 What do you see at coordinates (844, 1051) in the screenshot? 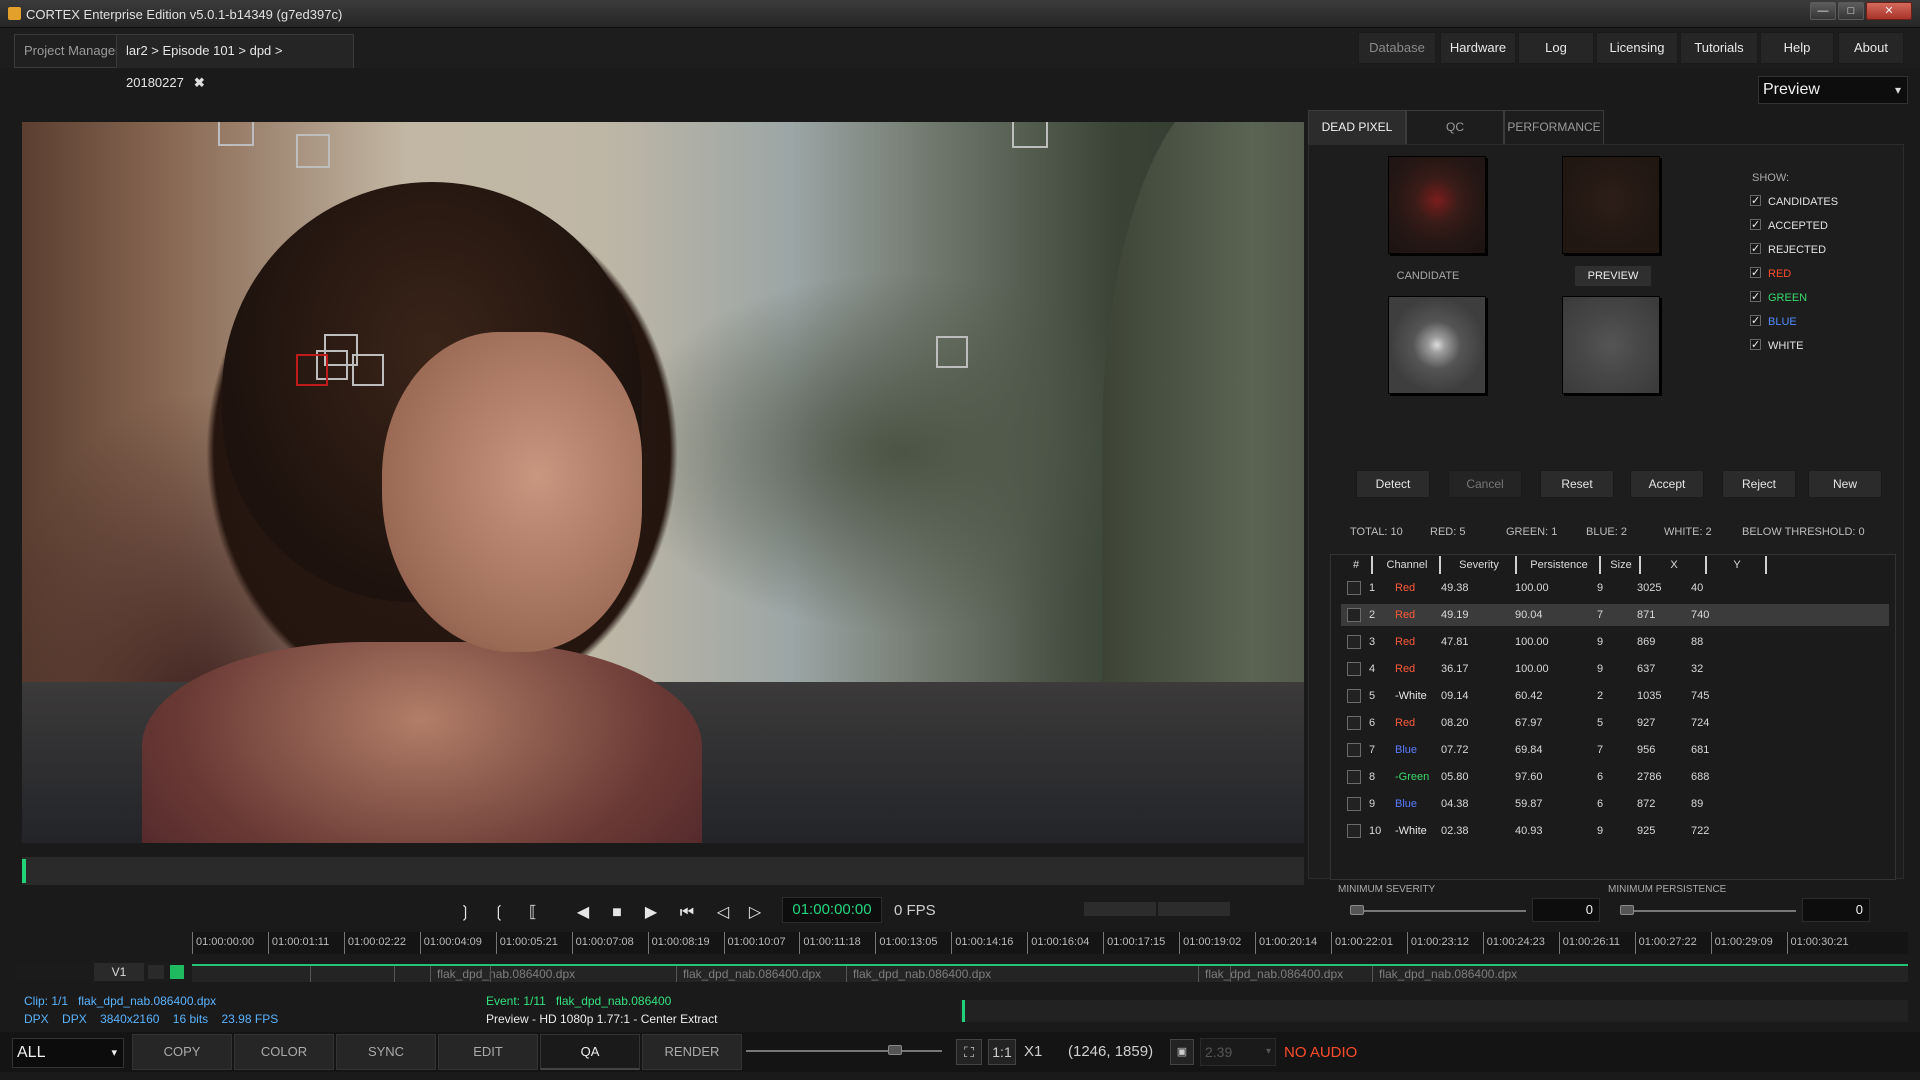
I see `zoom-slider` at bounding box center [844, 1051].